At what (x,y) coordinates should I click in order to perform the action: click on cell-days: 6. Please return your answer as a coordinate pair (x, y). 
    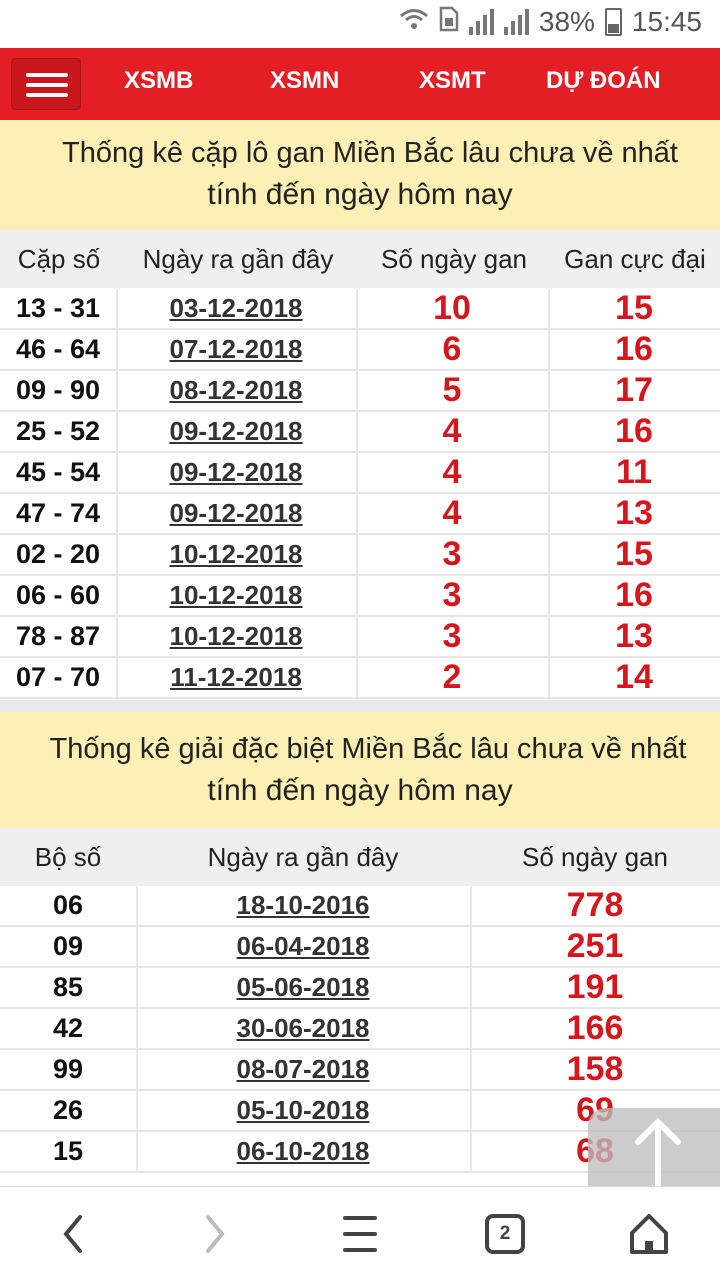
    Looking at the image, I should click on (452, 349).